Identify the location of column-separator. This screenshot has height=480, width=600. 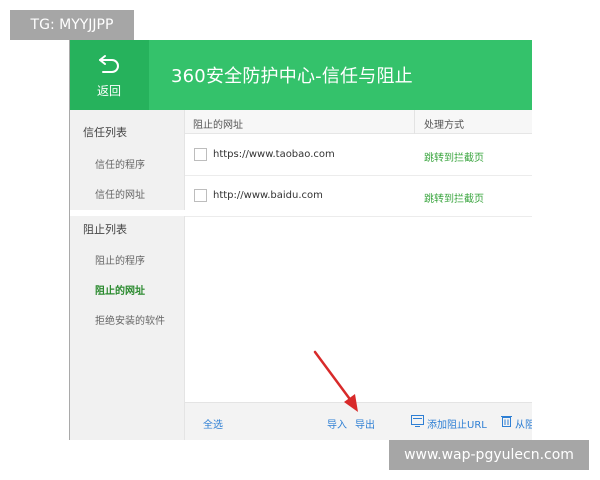
(414, 122).